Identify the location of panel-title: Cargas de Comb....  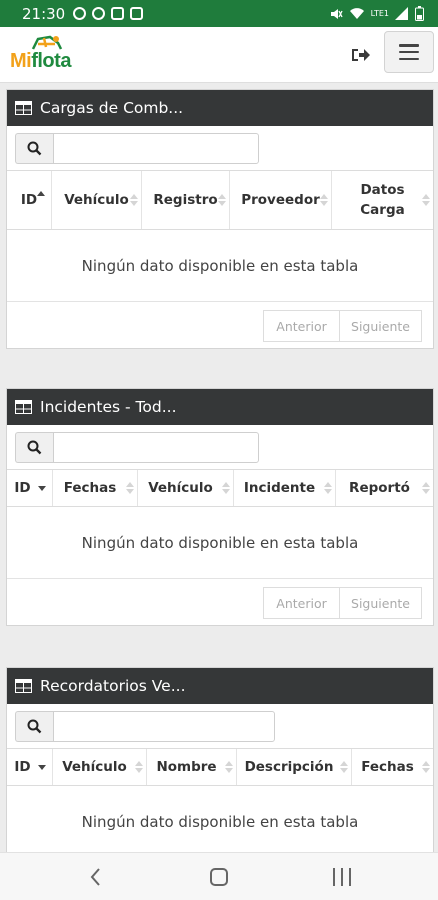
(112, 108).